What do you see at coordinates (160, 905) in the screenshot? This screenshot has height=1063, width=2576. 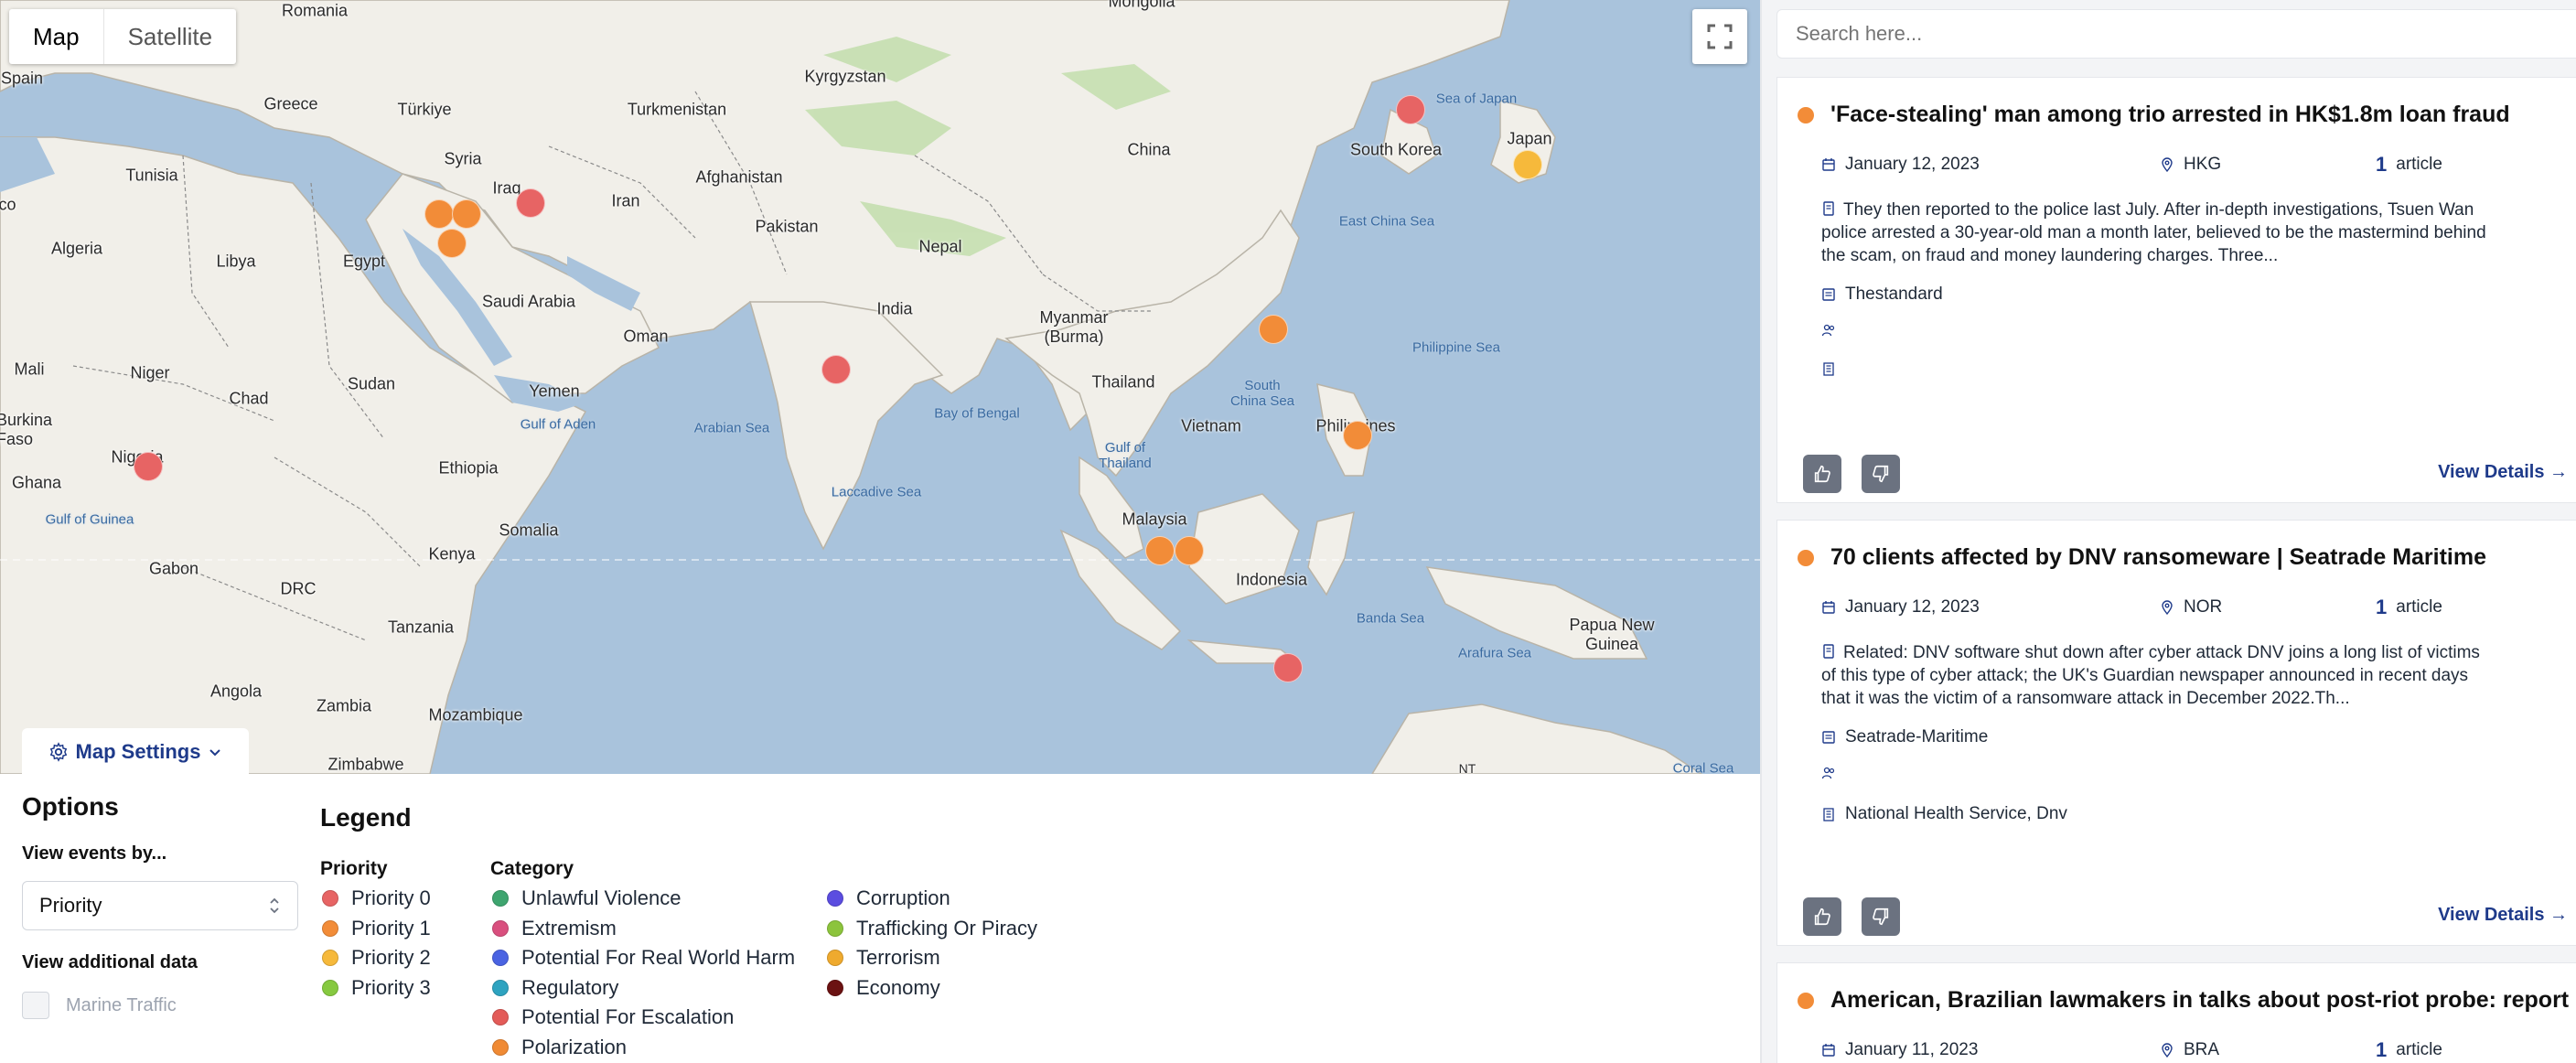 I see `view-by-select: Priority` at bounding box center [160, 905].